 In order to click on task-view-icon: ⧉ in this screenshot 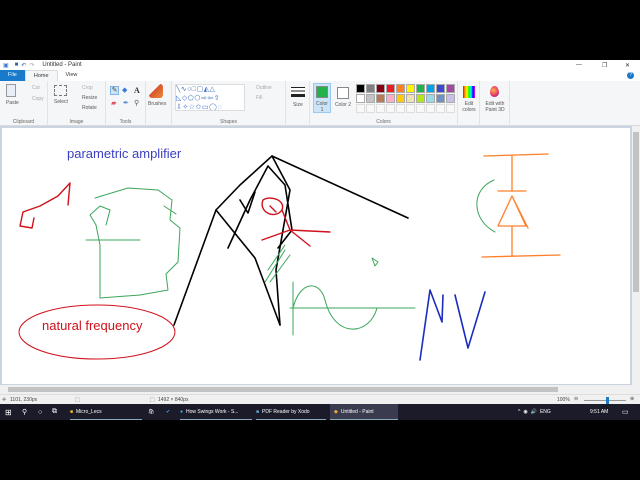, I will do `click(54, 411)`.